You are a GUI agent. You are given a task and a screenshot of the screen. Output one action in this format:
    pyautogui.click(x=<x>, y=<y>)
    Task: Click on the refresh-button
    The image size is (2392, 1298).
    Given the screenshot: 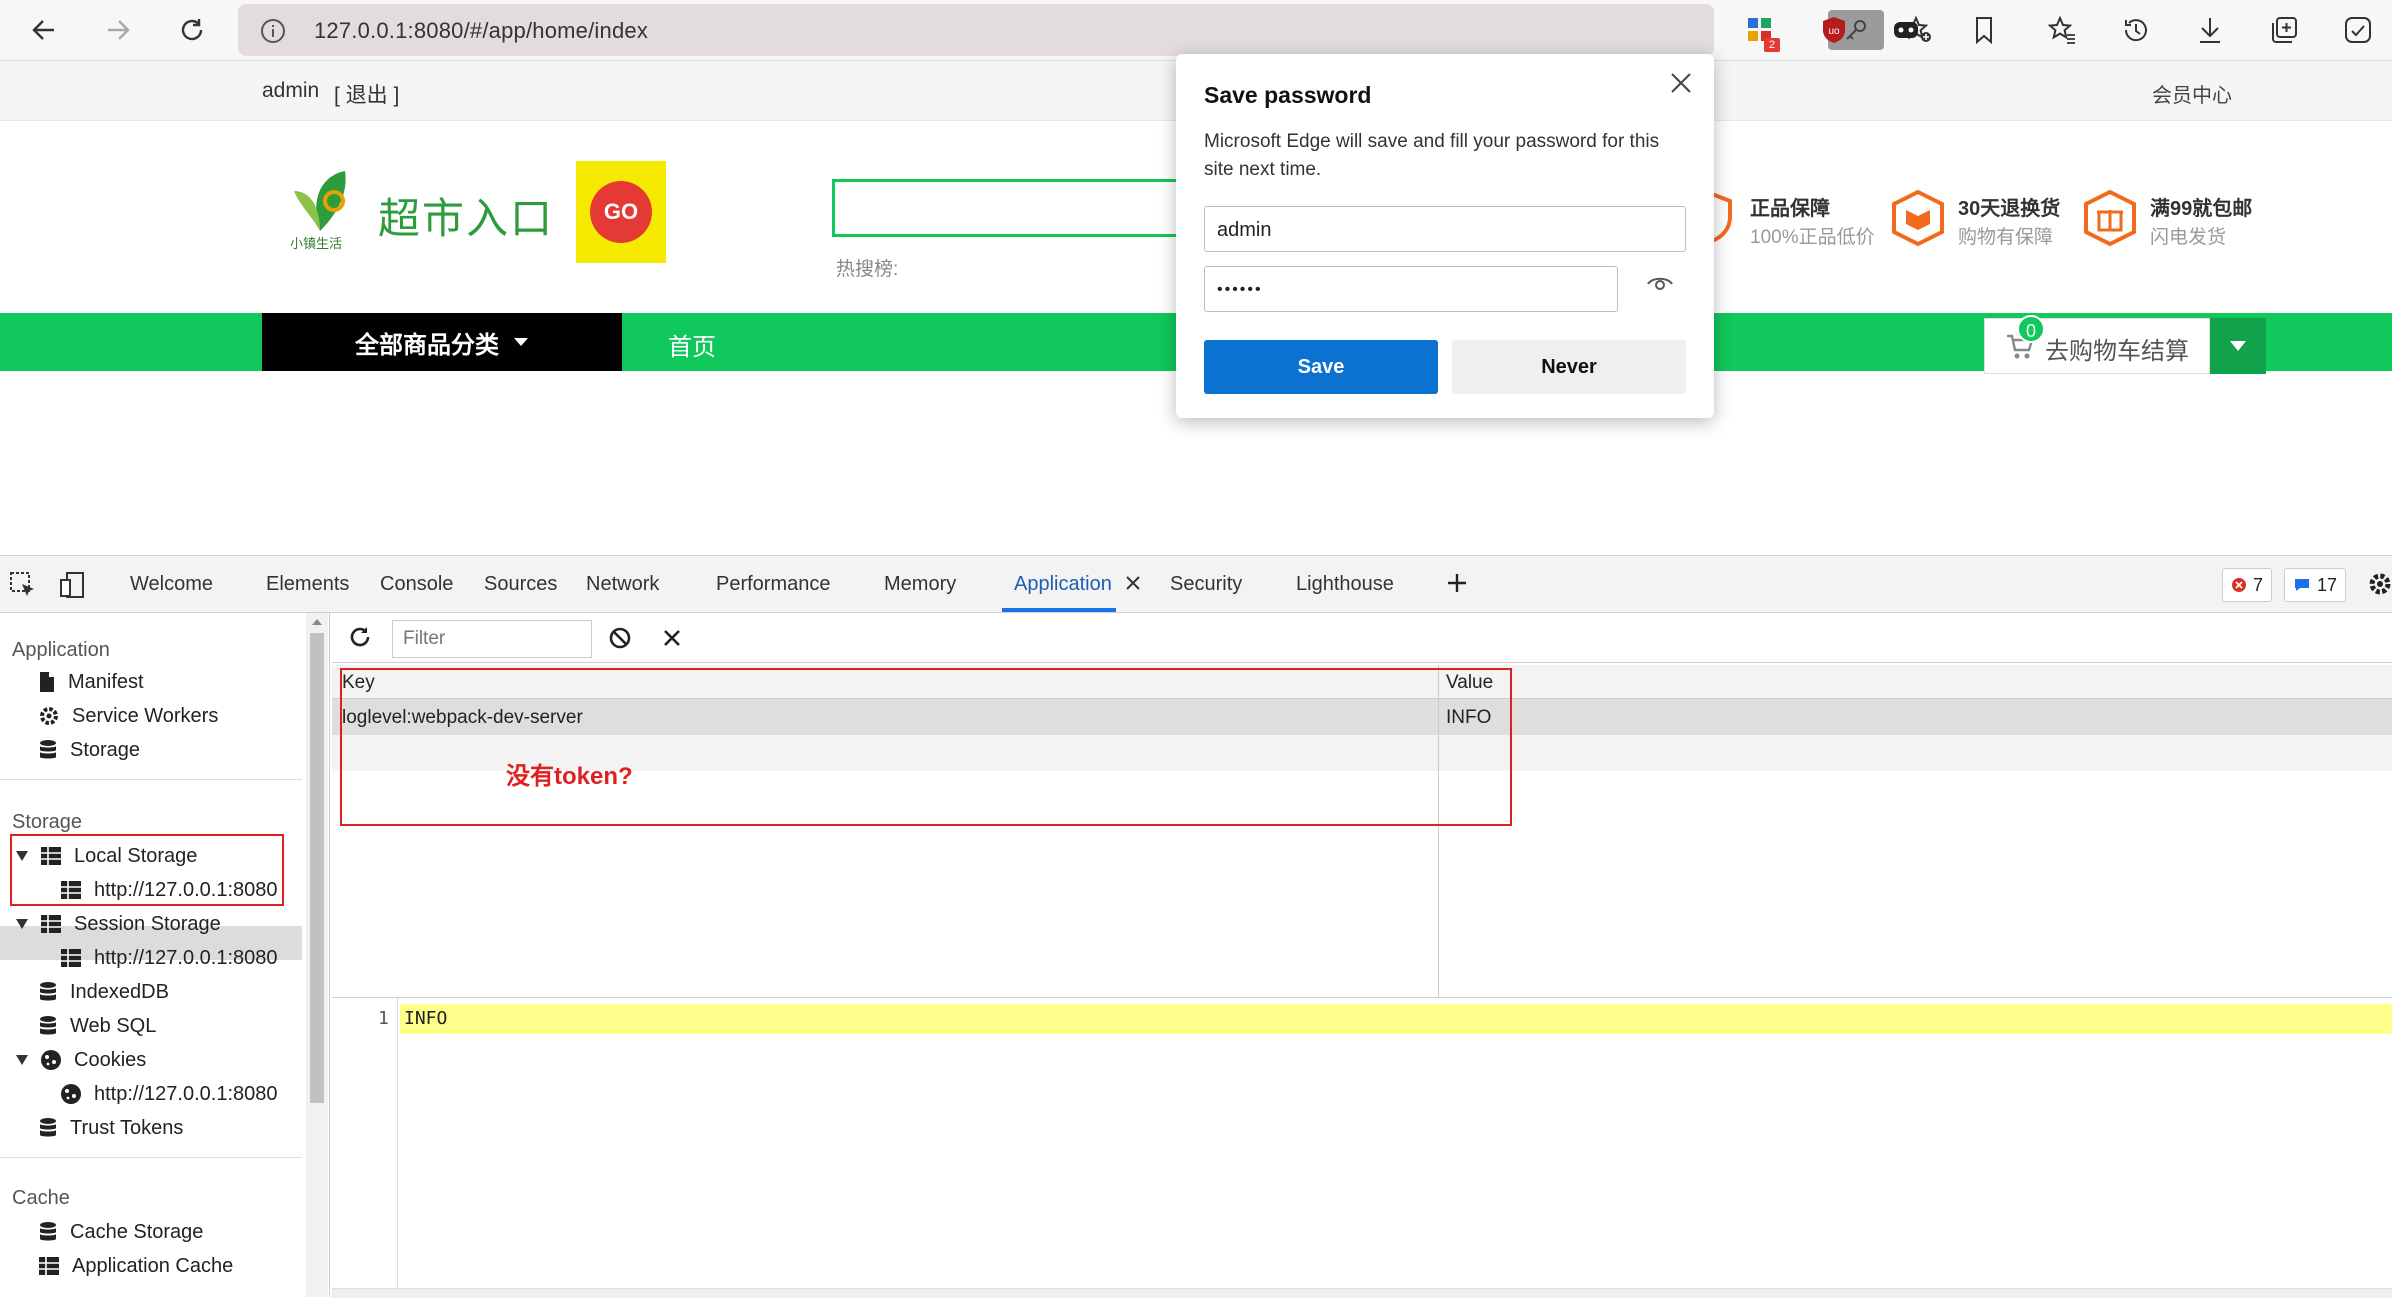 What is the action you would take?
    pyautogui.click(x=192, y=30)
    